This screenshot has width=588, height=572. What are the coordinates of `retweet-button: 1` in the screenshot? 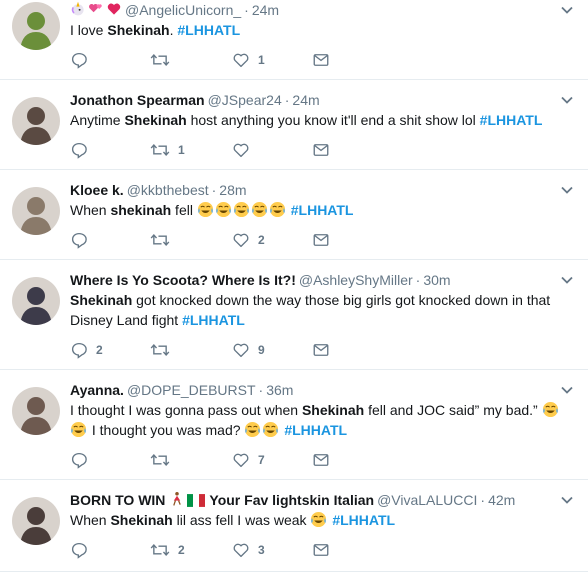 It's located at (167, 150).